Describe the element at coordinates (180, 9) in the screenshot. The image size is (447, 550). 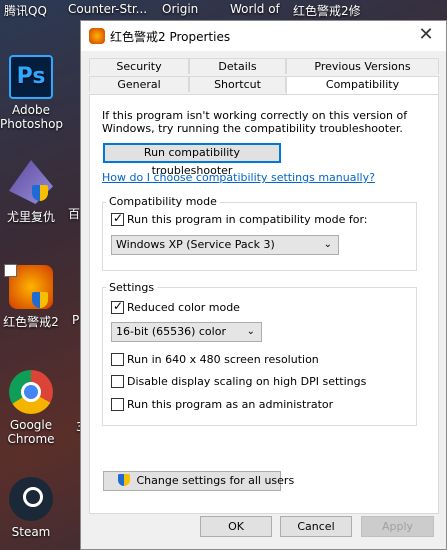
I see `desktop-label-origin: Origin` at that location.